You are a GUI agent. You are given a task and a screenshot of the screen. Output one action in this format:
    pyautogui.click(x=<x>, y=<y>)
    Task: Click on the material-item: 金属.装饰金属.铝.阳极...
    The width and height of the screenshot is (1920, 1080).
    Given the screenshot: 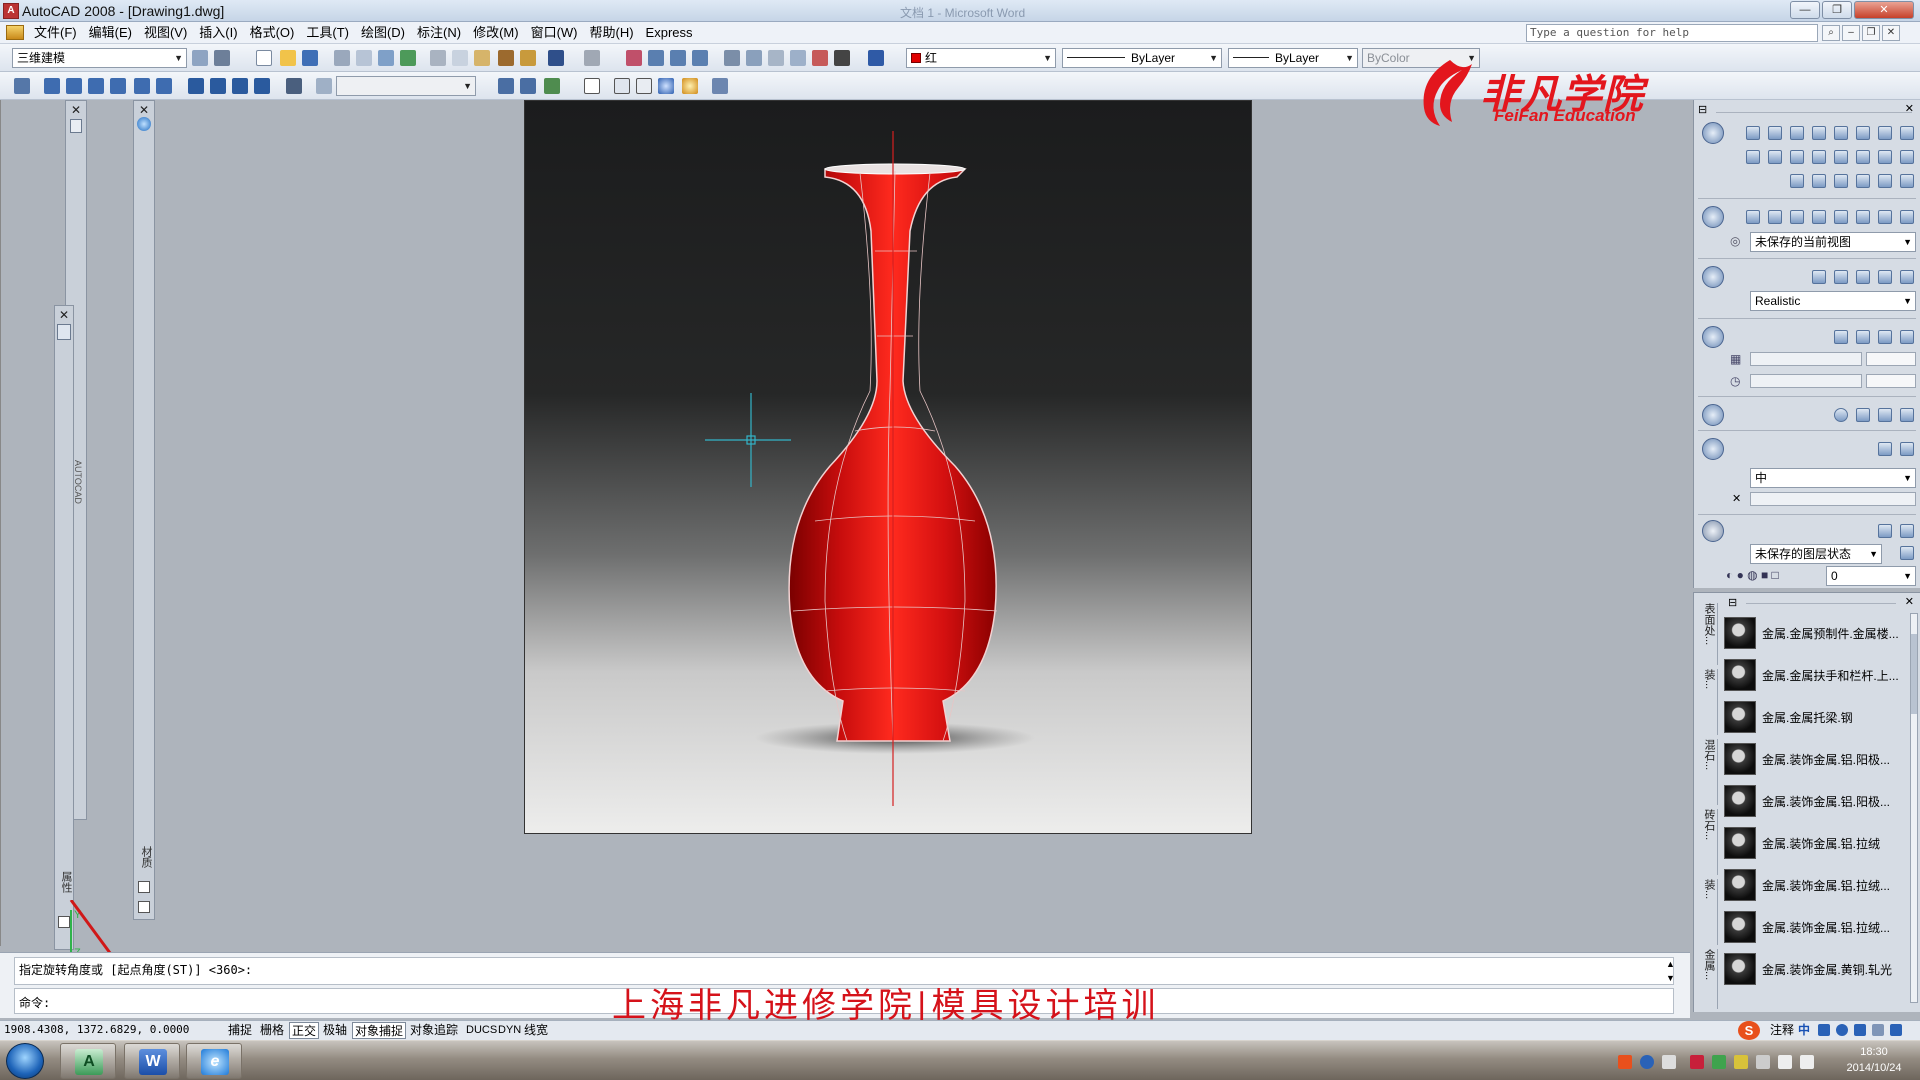 What is the action you would take?
    pyautogui.click(x=1821, y=801)
    